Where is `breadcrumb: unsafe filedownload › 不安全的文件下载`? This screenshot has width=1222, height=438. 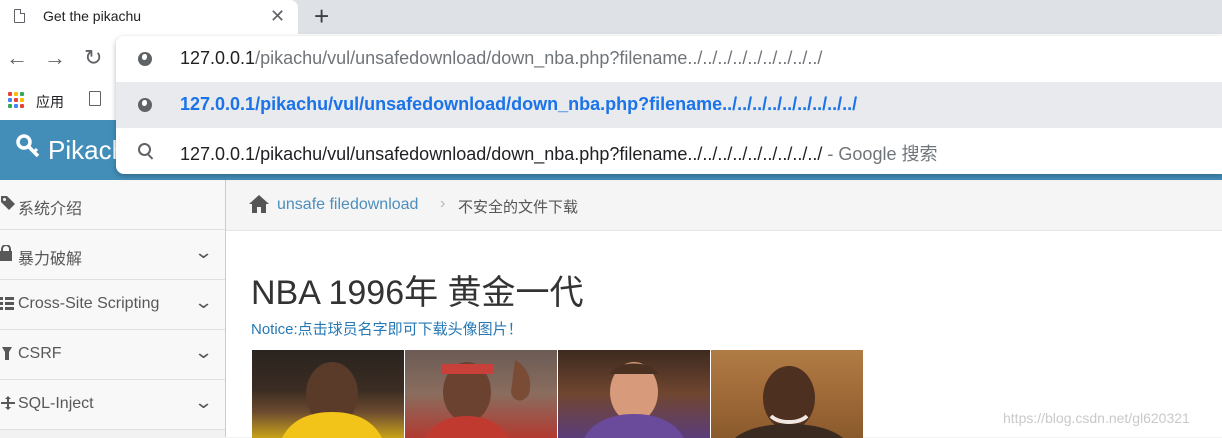 breadcrumb: unsafe filedownload › 不安全的文件下载 is located at coordinates (724, 205).